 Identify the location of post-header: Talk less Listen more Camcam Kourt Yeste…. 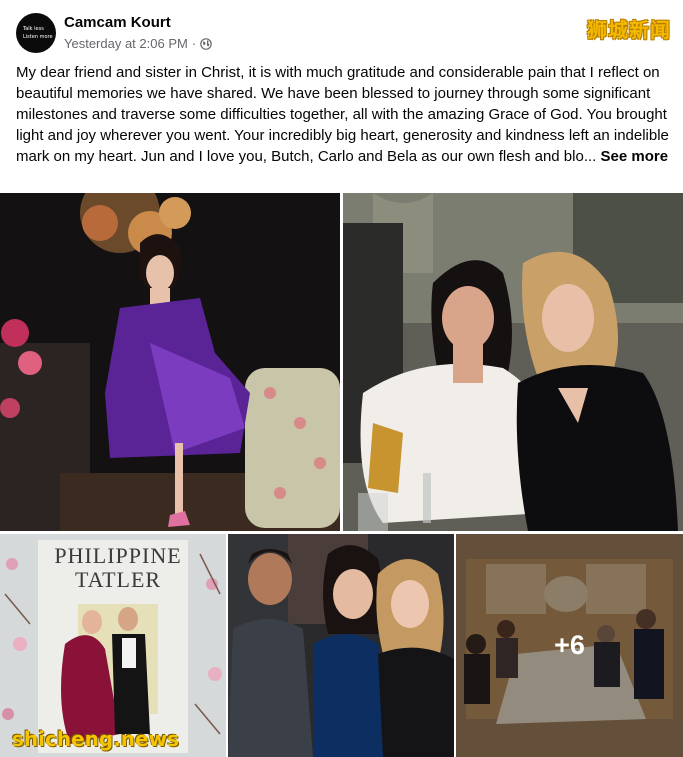
(341, 31).